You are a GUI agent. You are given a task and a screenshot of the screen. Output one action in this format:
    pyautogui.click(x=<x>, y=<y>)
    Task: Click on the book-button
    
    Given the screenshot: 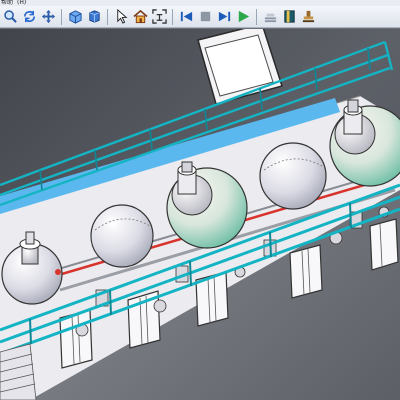 What is the action you would take?
    pyautogui.click(x=289, y=17)
    